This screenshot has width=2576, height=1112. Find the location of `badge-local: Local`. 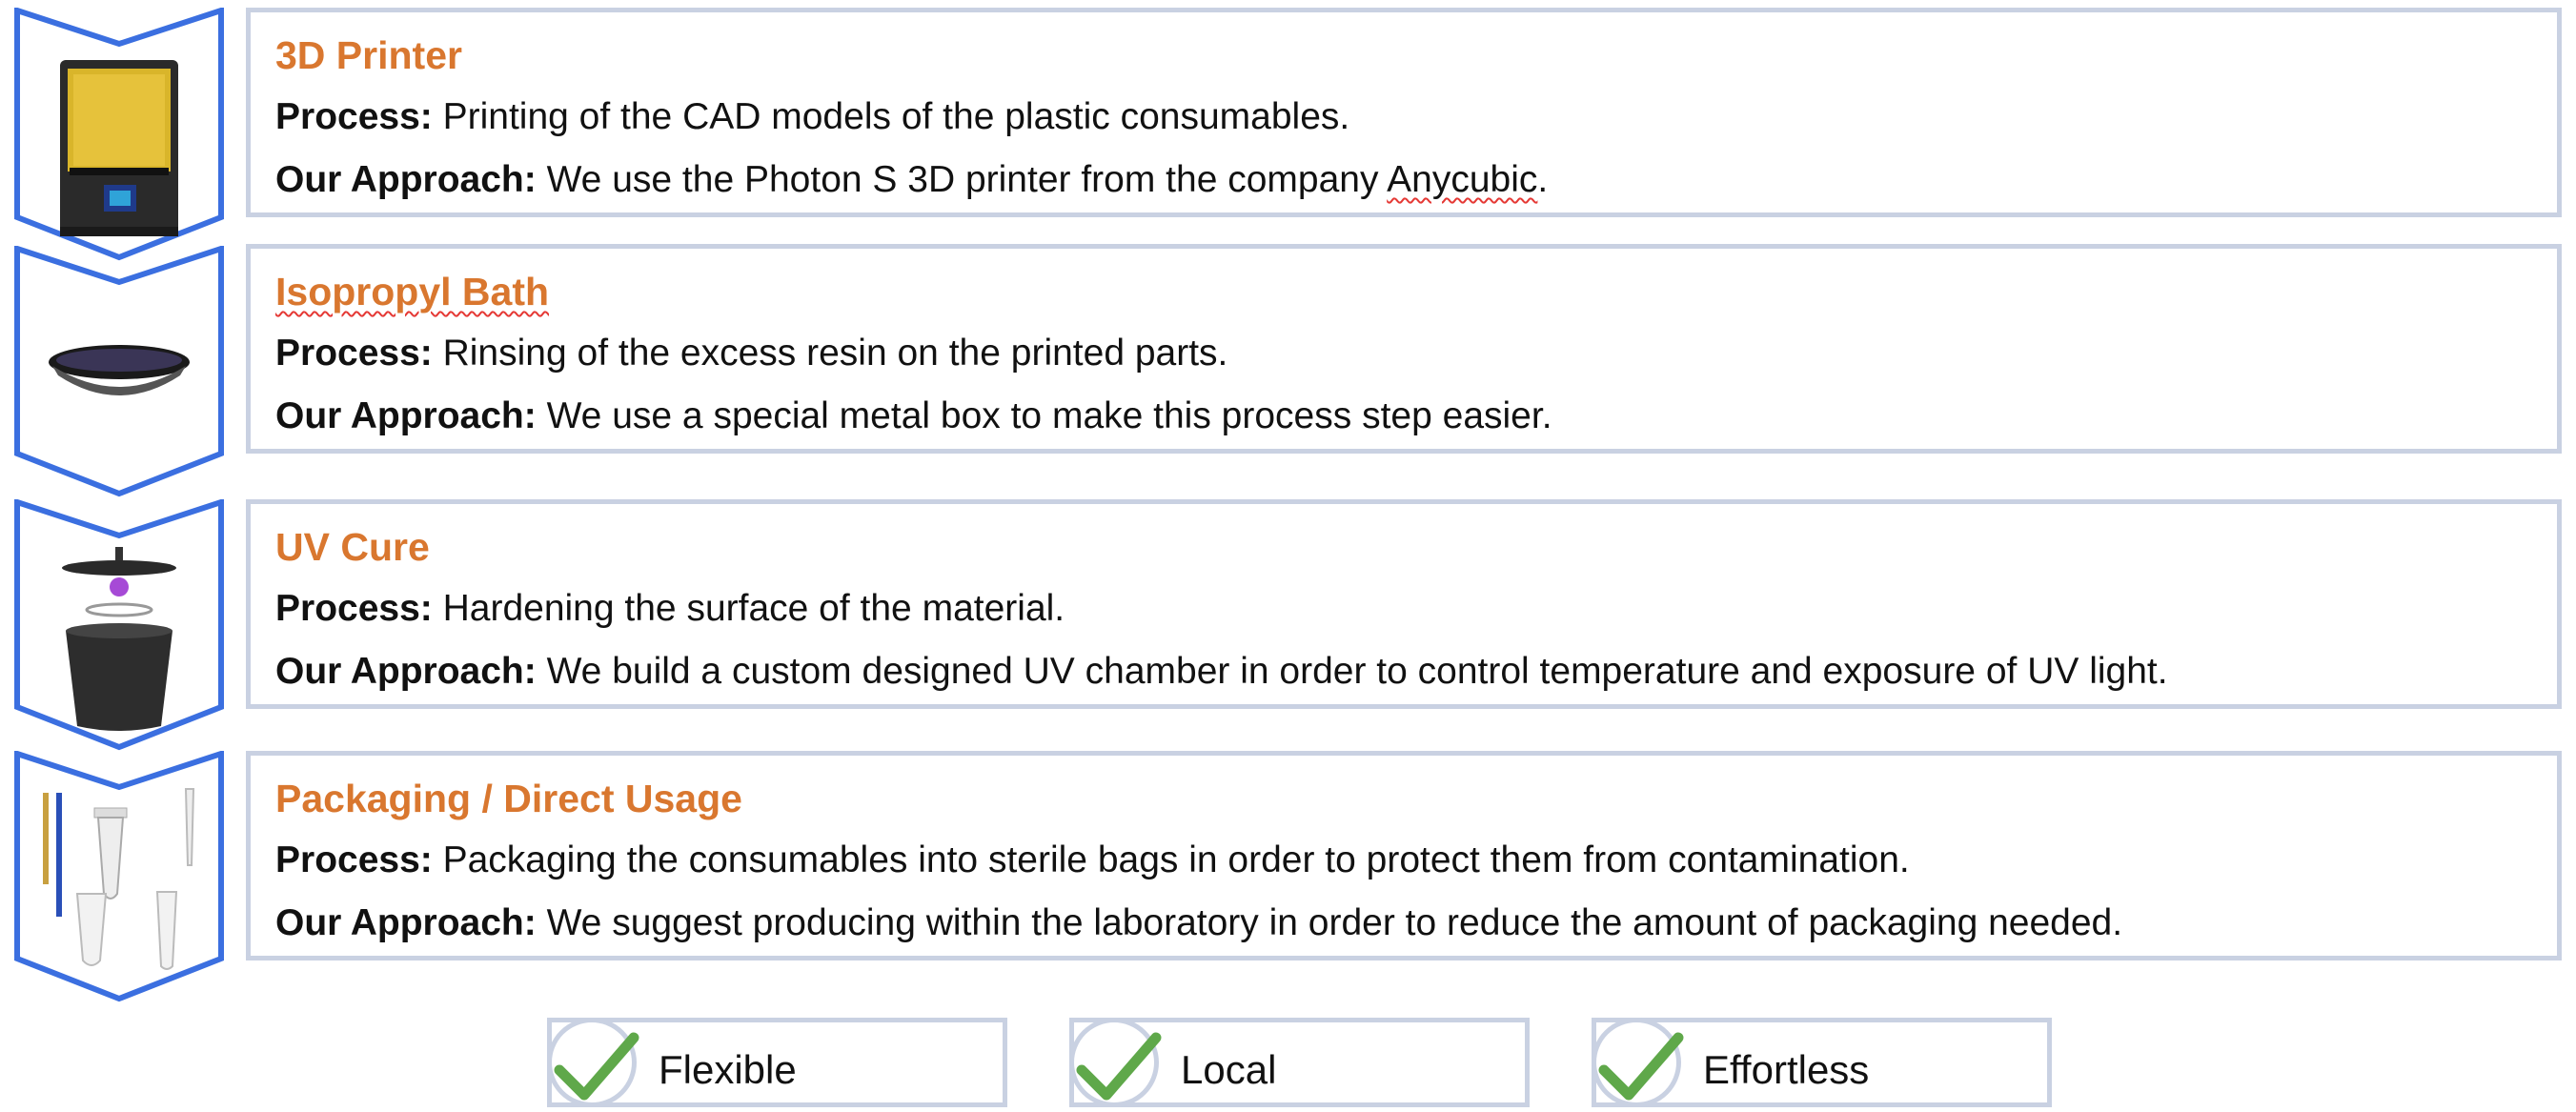

badge-local: Local is located at coordinates (1299, 1062).